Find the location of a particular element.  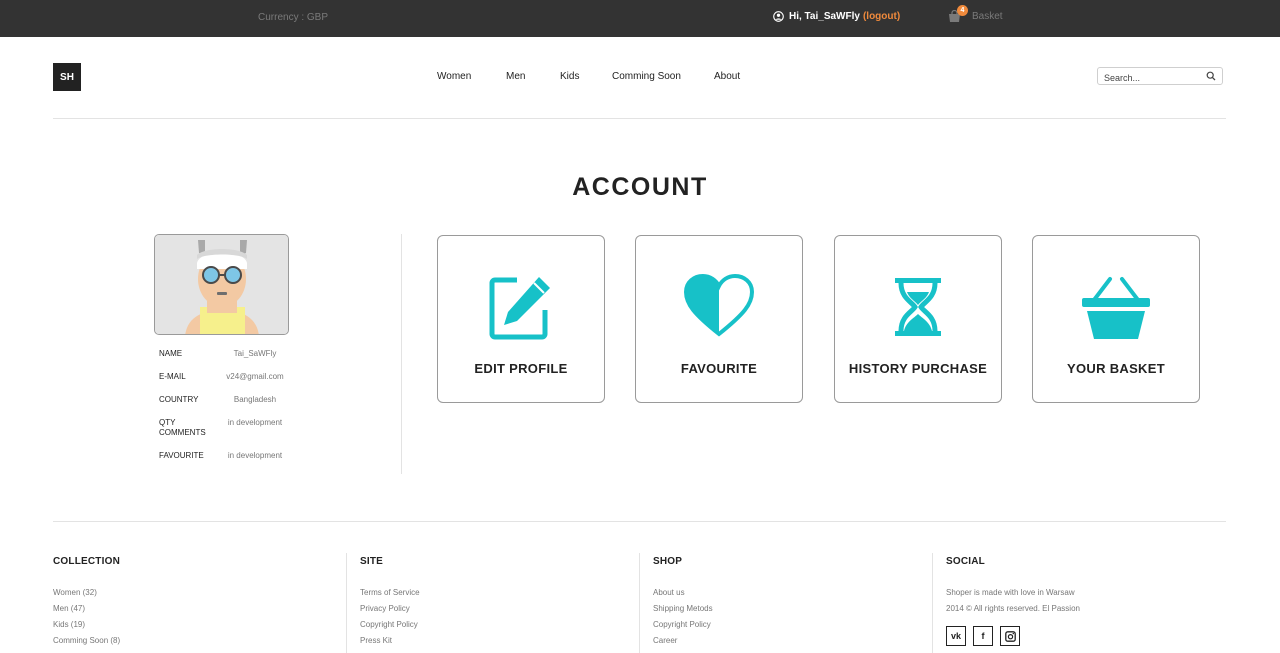

footer-shop-title: SHOP is located at coordinates (668, 561).